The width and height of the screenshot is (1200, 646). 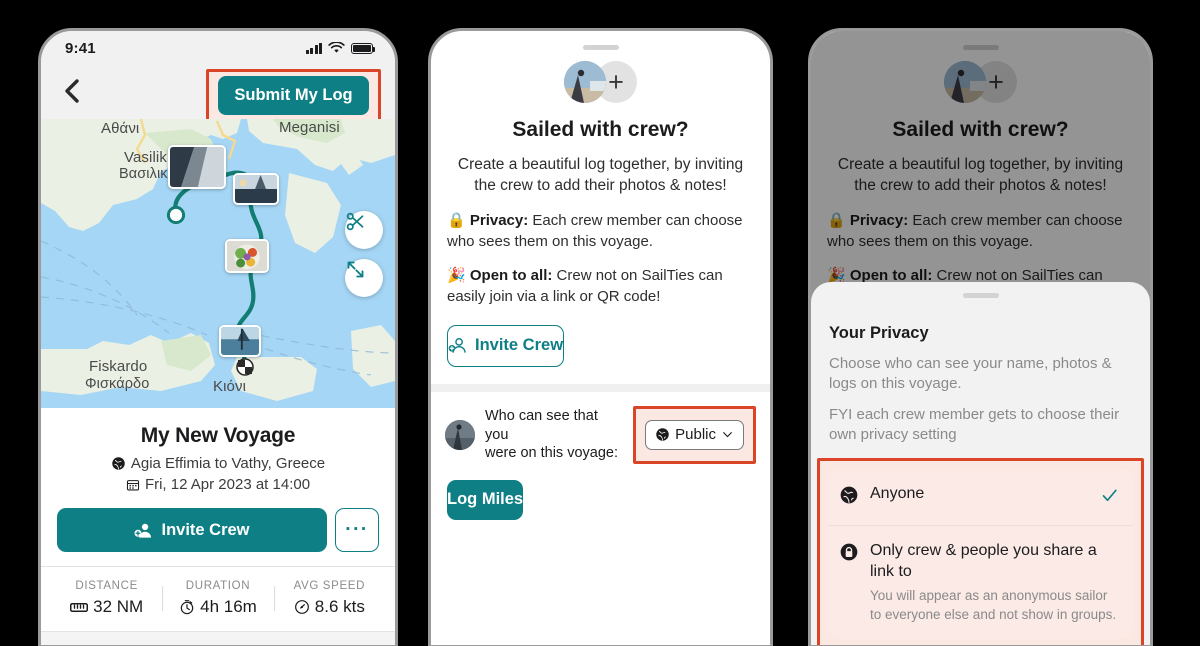 I want to click on nav-bar: Submit My Log, so click(x=218, y=93).